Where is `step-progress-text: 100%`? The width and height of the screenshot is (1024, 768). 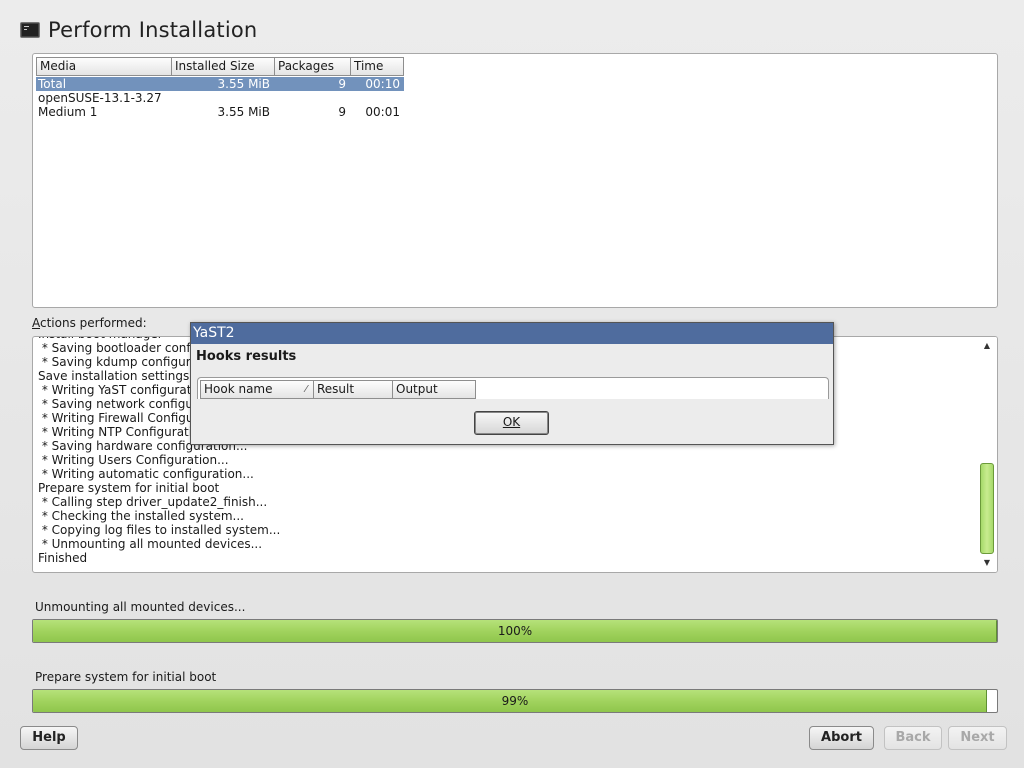
step-progress-text: 100% is located at coordinates (515, 631).